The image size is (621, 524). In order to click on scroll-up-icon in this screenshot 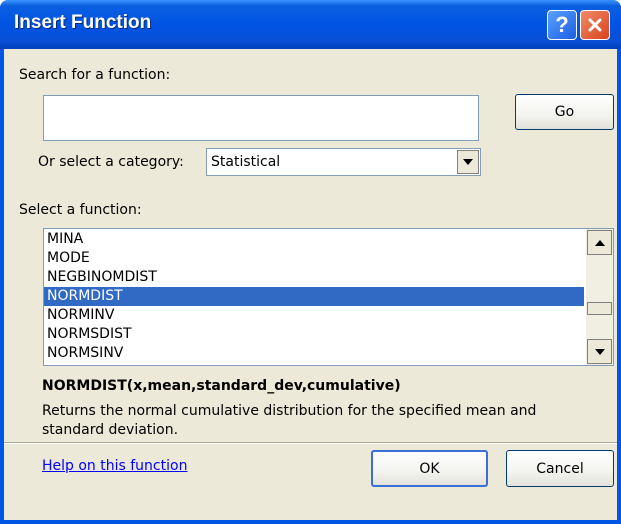, I will do `click(599, 242)`.